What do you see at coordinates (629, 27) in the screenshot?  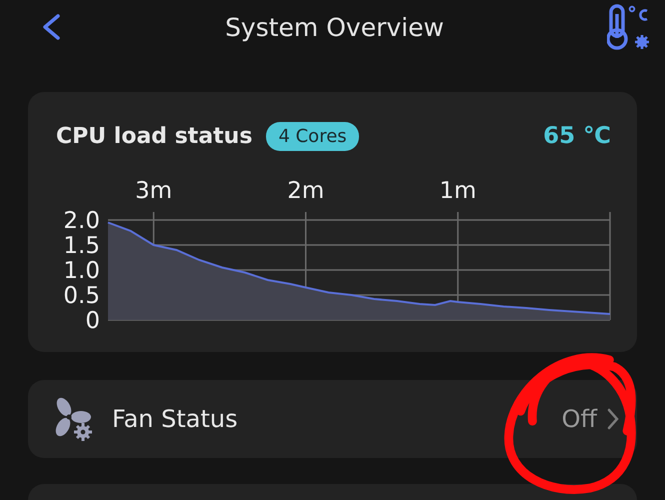 I see `thermometer-gear-icon` at bounding box center [629, 27].